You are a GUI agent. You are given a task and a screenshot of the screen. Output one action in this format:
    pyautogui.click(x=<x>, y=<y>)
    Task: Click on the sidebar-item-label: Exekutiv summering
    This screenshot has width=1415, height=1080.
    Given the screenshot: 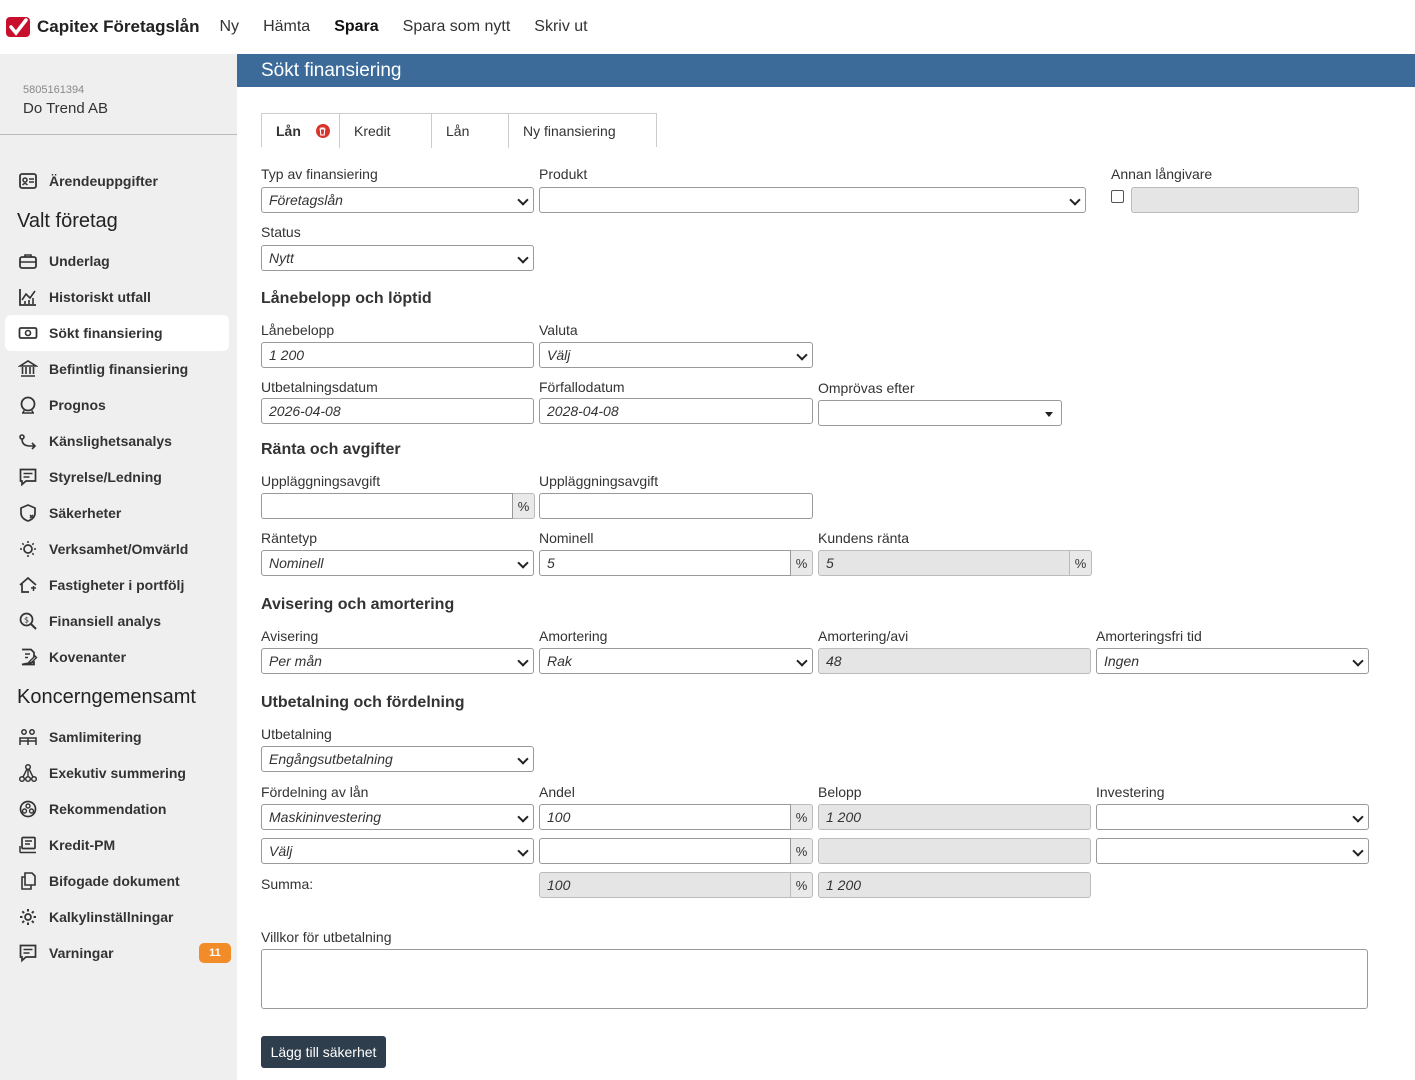 What is the action you would take?
    pyautogui.click(x=117, y=773)
    